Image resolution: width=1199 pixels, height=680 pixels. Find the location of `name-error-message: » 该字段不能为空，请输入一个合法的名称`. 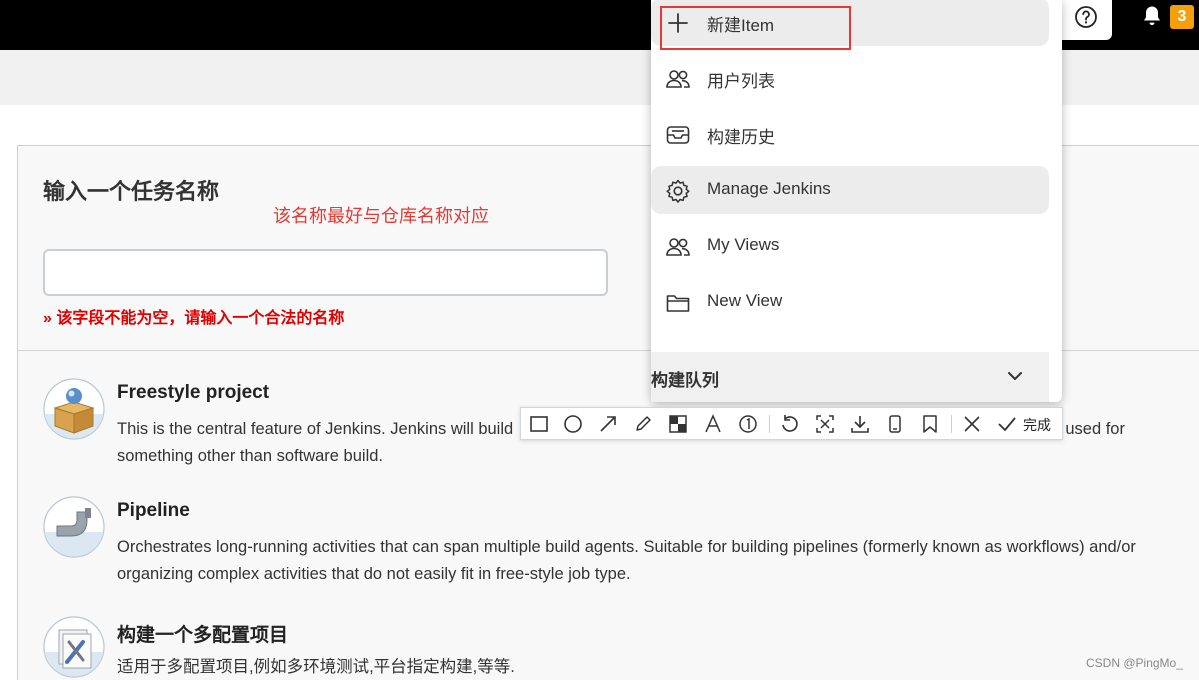

name-error-message: » 该字段不能为空，请输入一个合法的名称 is located at coordinates (194, 318).